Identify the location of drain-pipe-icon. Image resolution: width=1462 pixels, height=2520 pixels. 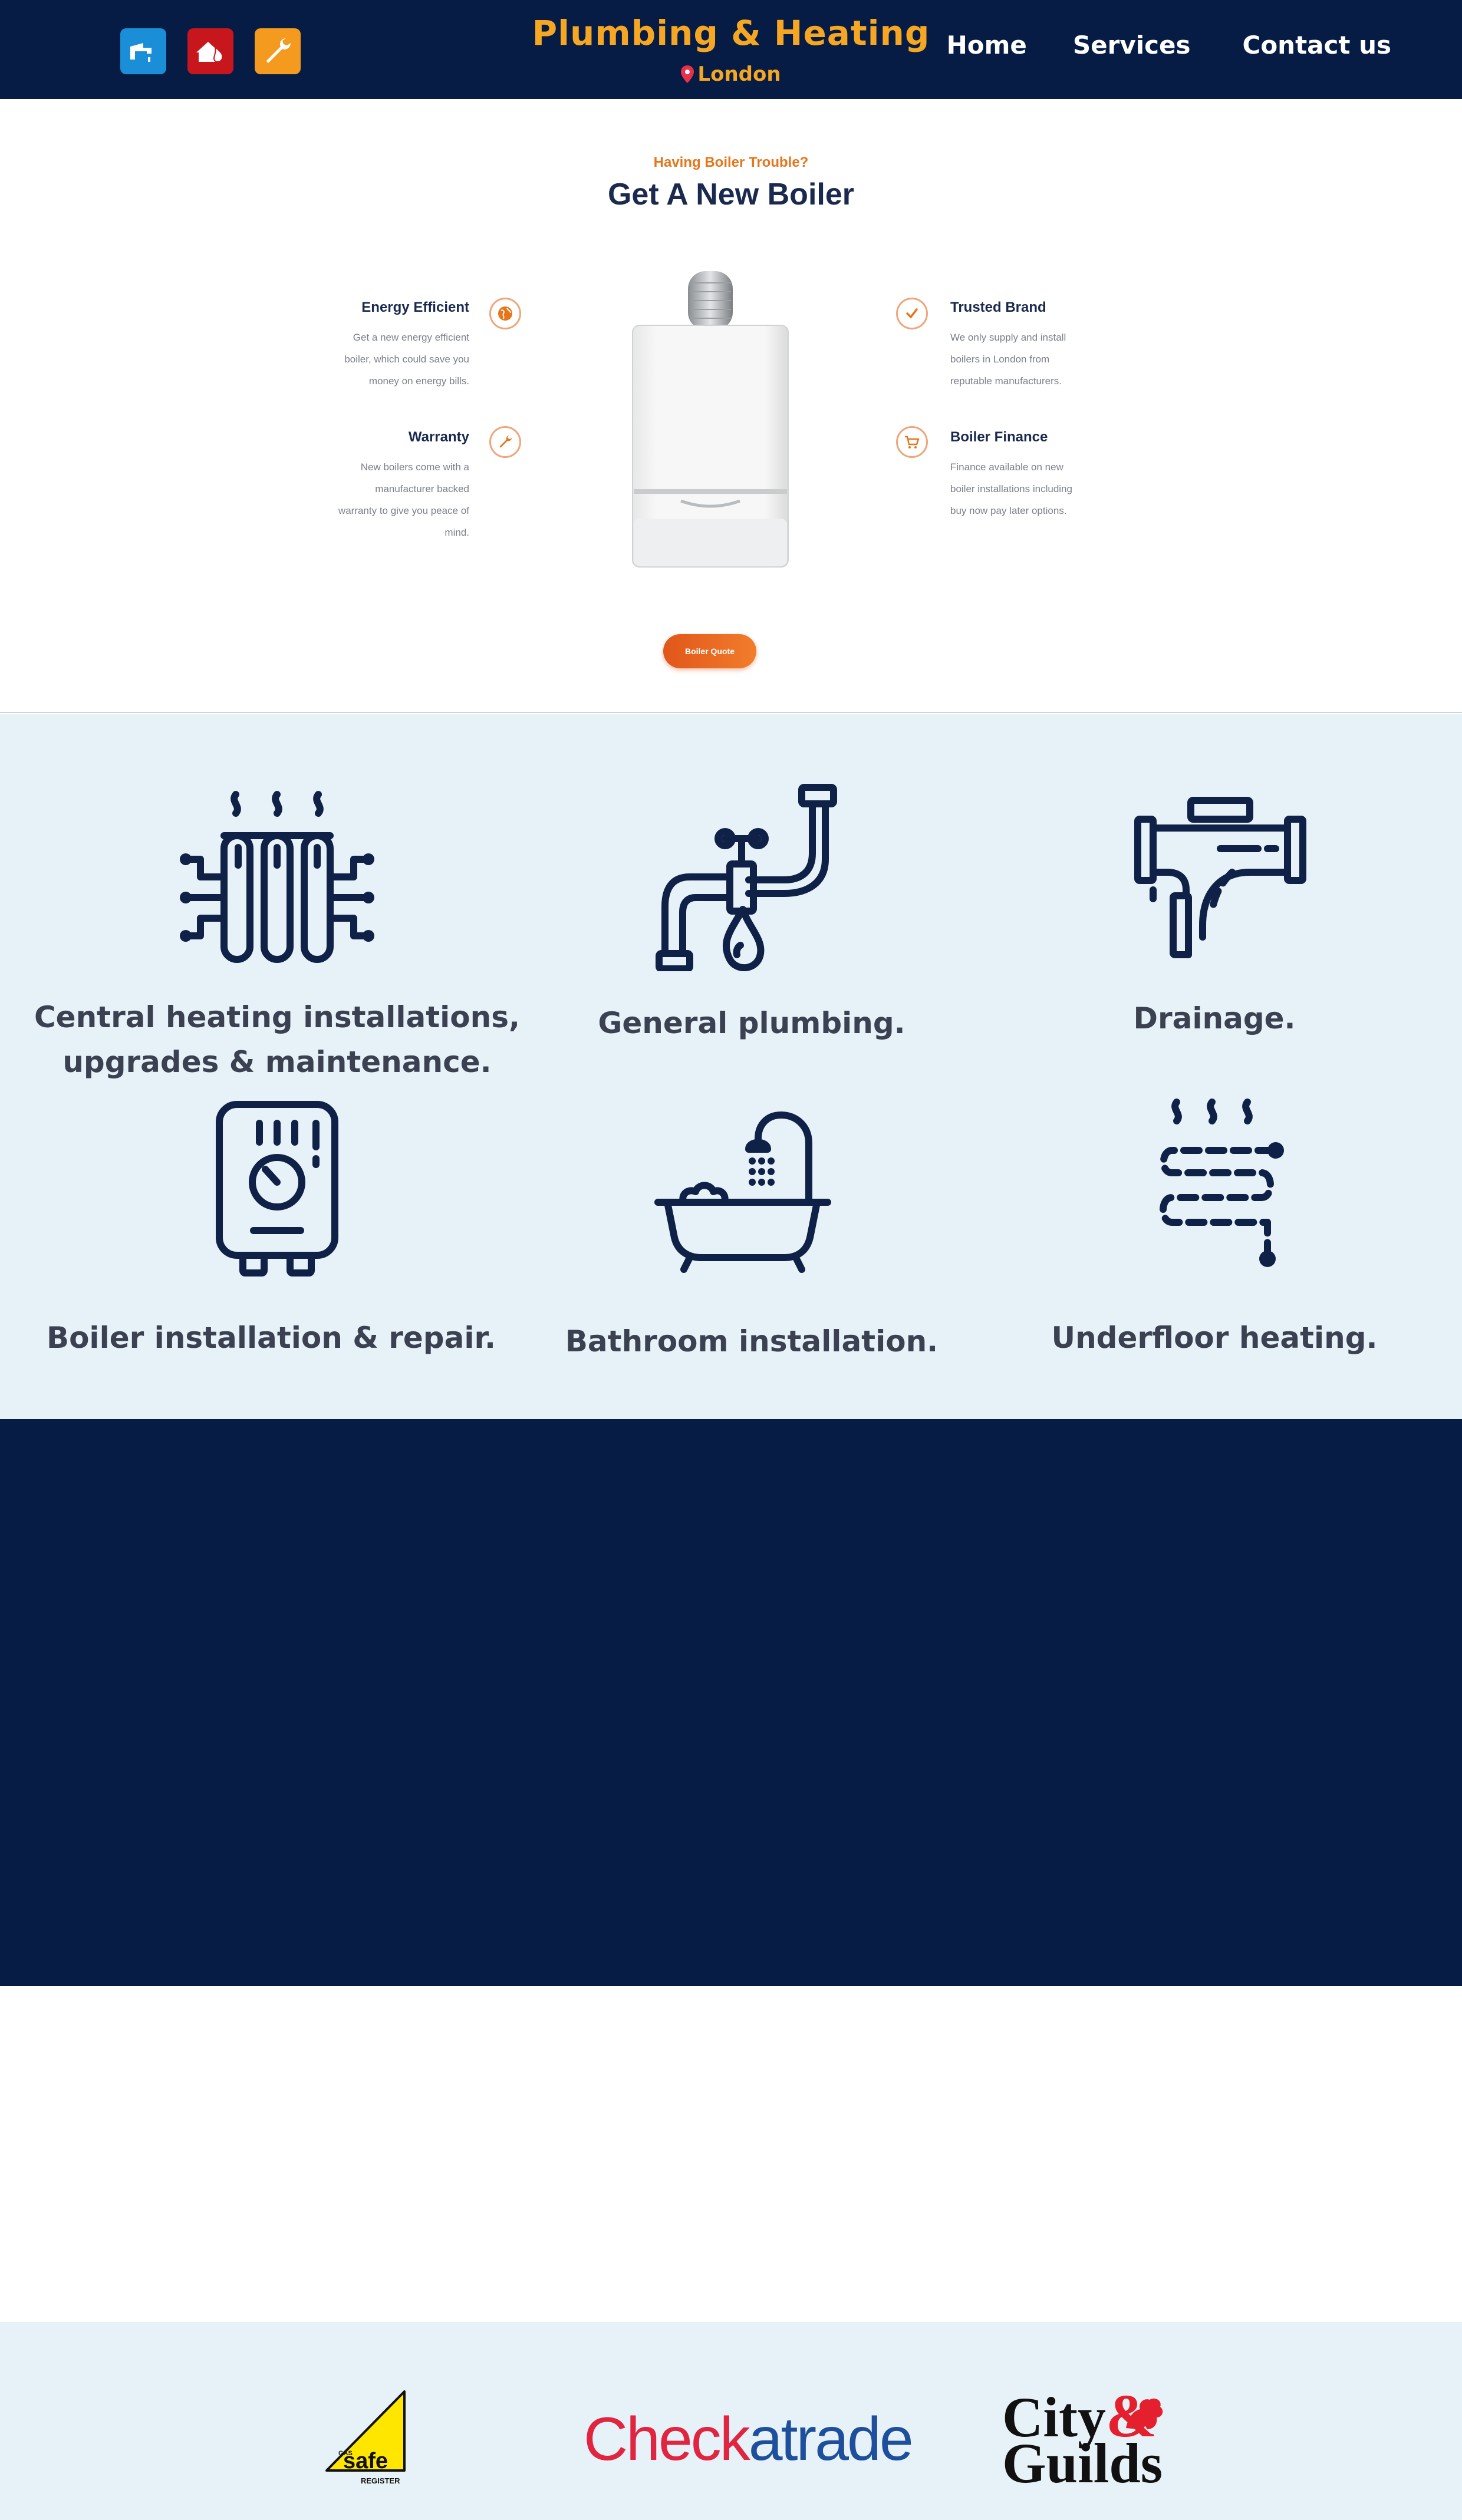
(1220, 877).